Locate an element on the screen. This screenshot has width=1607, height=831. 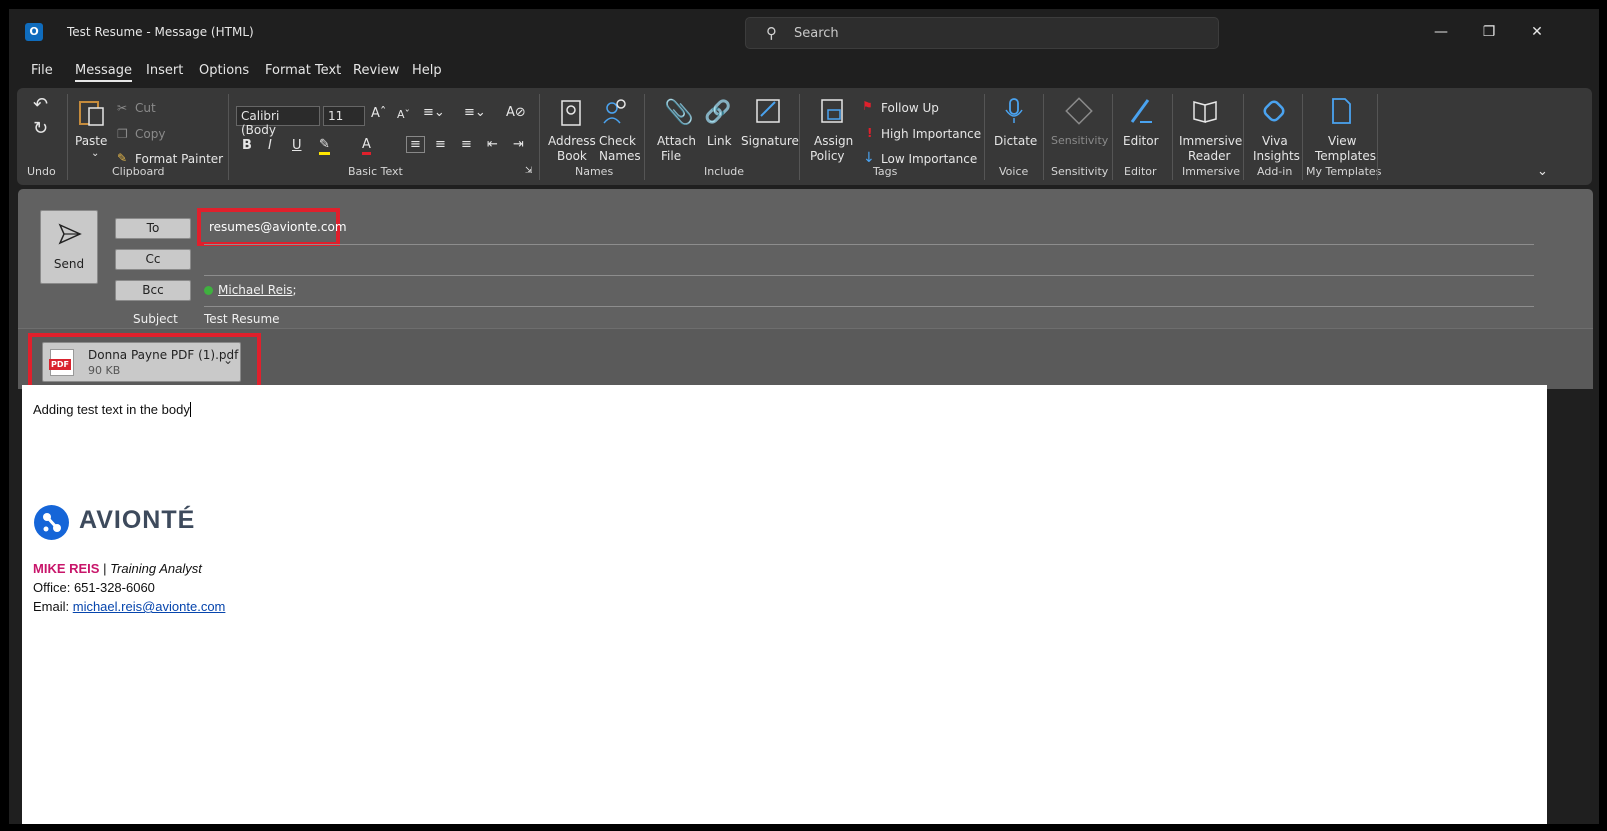
address-label: Address is located at coordinates (572, 141).